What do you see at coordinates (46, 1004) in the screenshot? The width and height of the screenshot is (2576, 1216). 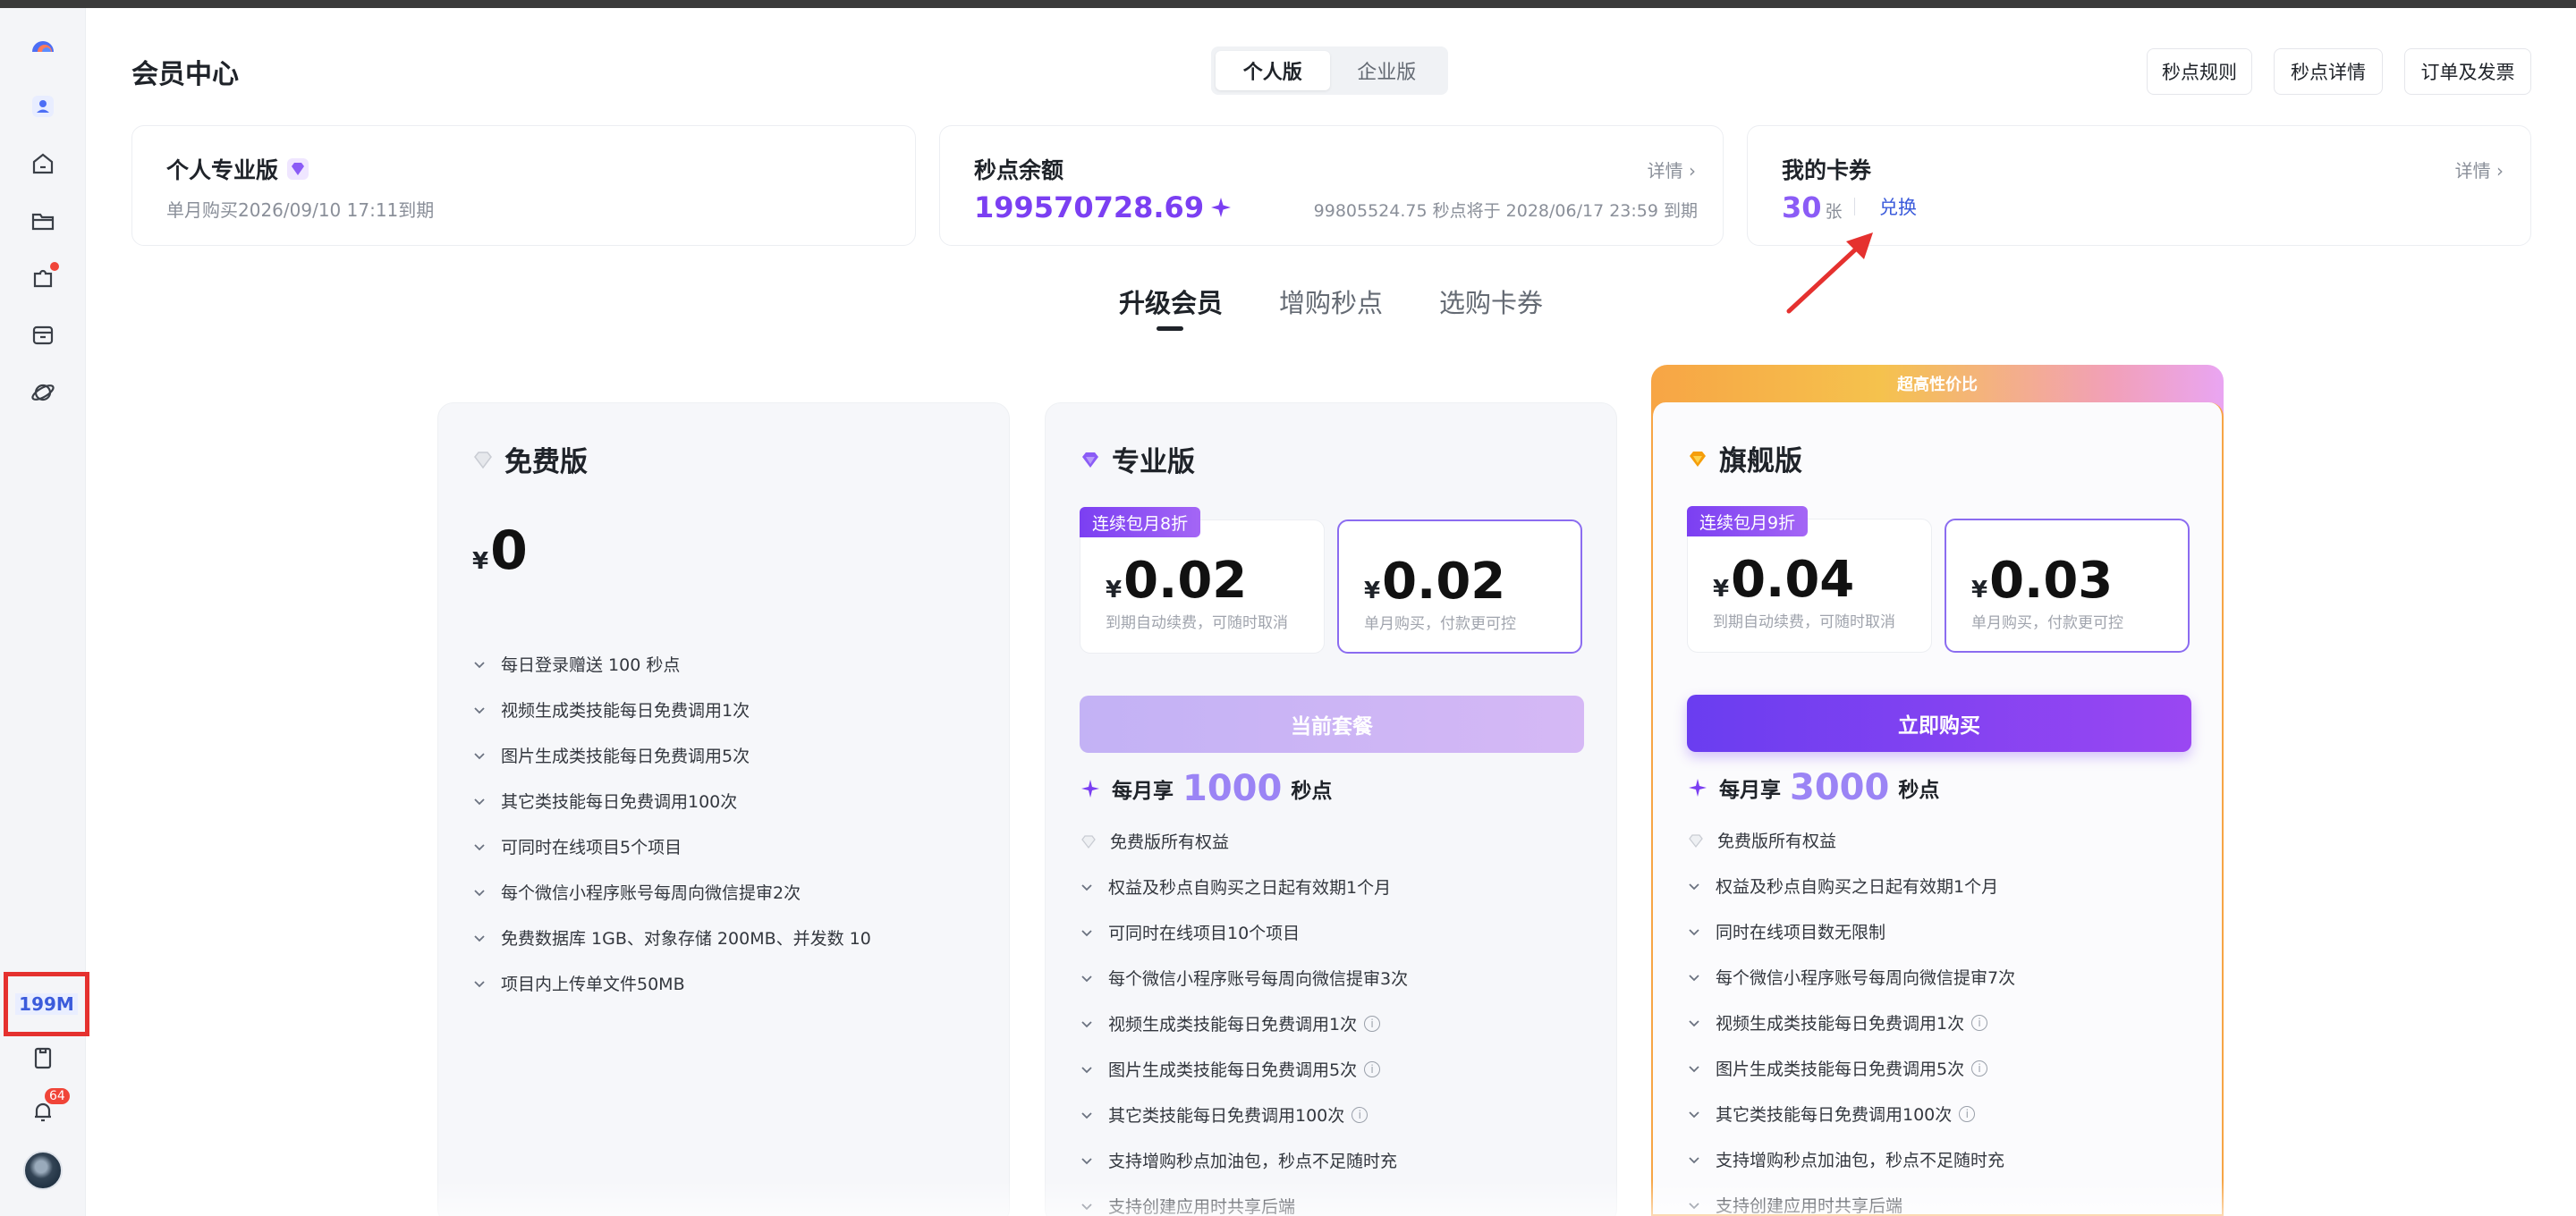 I see `points-balance-shortcut: 199M` at bounding box center [46, 1004].